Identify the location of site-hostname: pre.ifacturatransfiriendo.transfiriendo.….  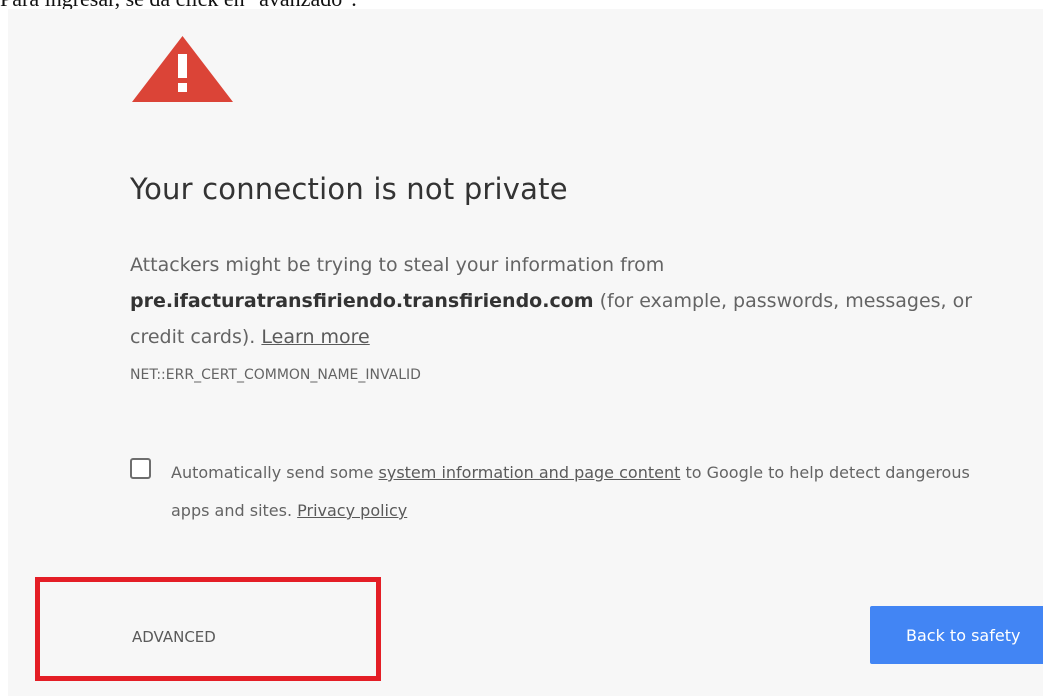
(362, 301).